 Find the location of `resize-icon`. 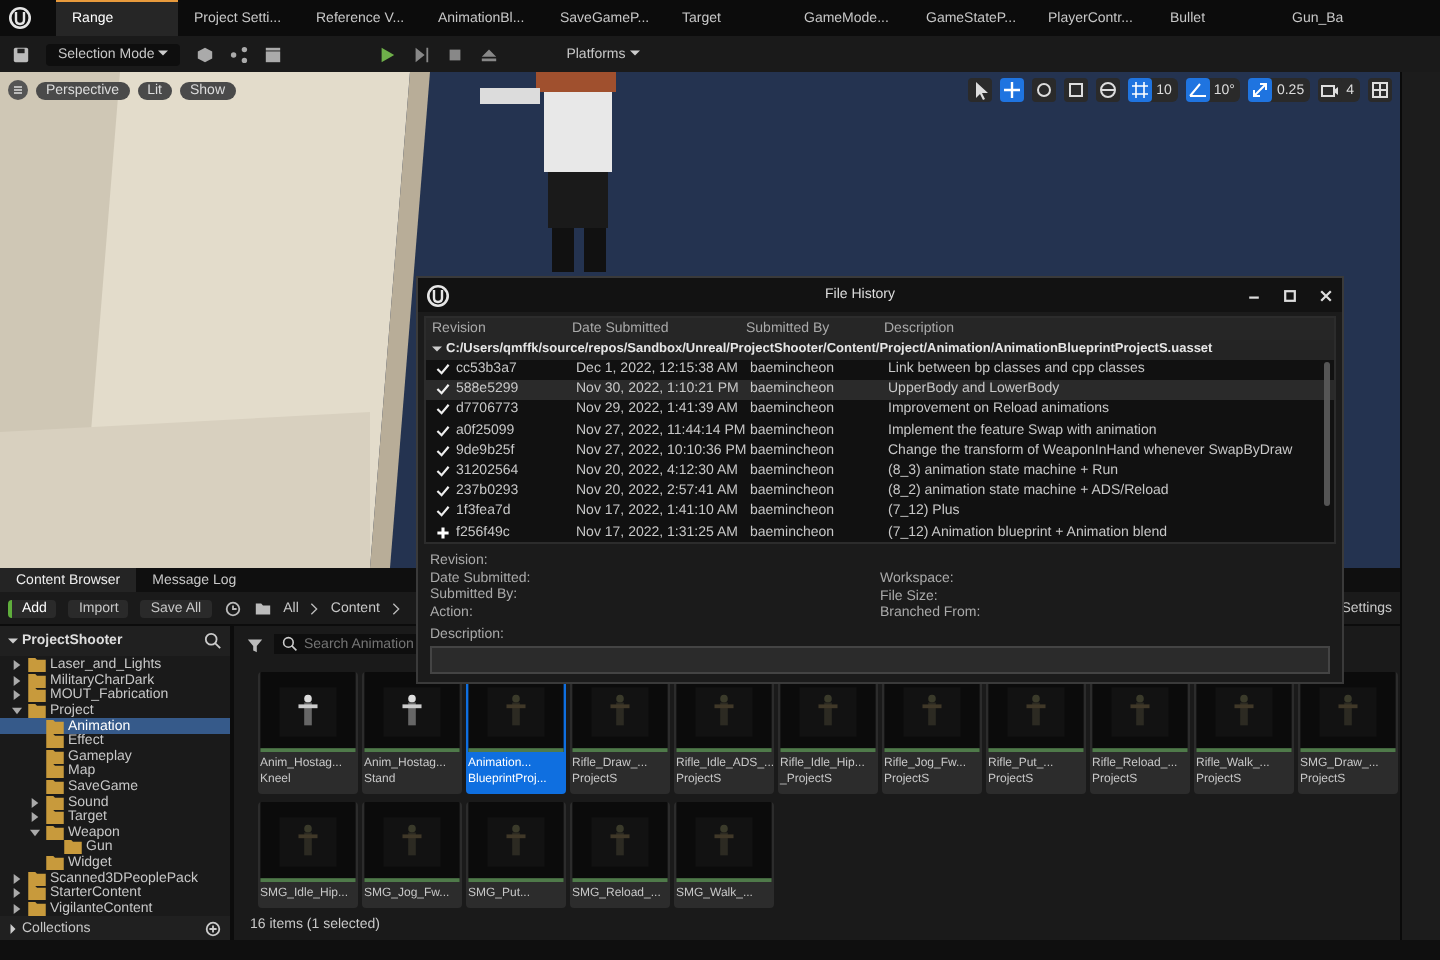

resize-icon is located at coordinates (1260, 90).